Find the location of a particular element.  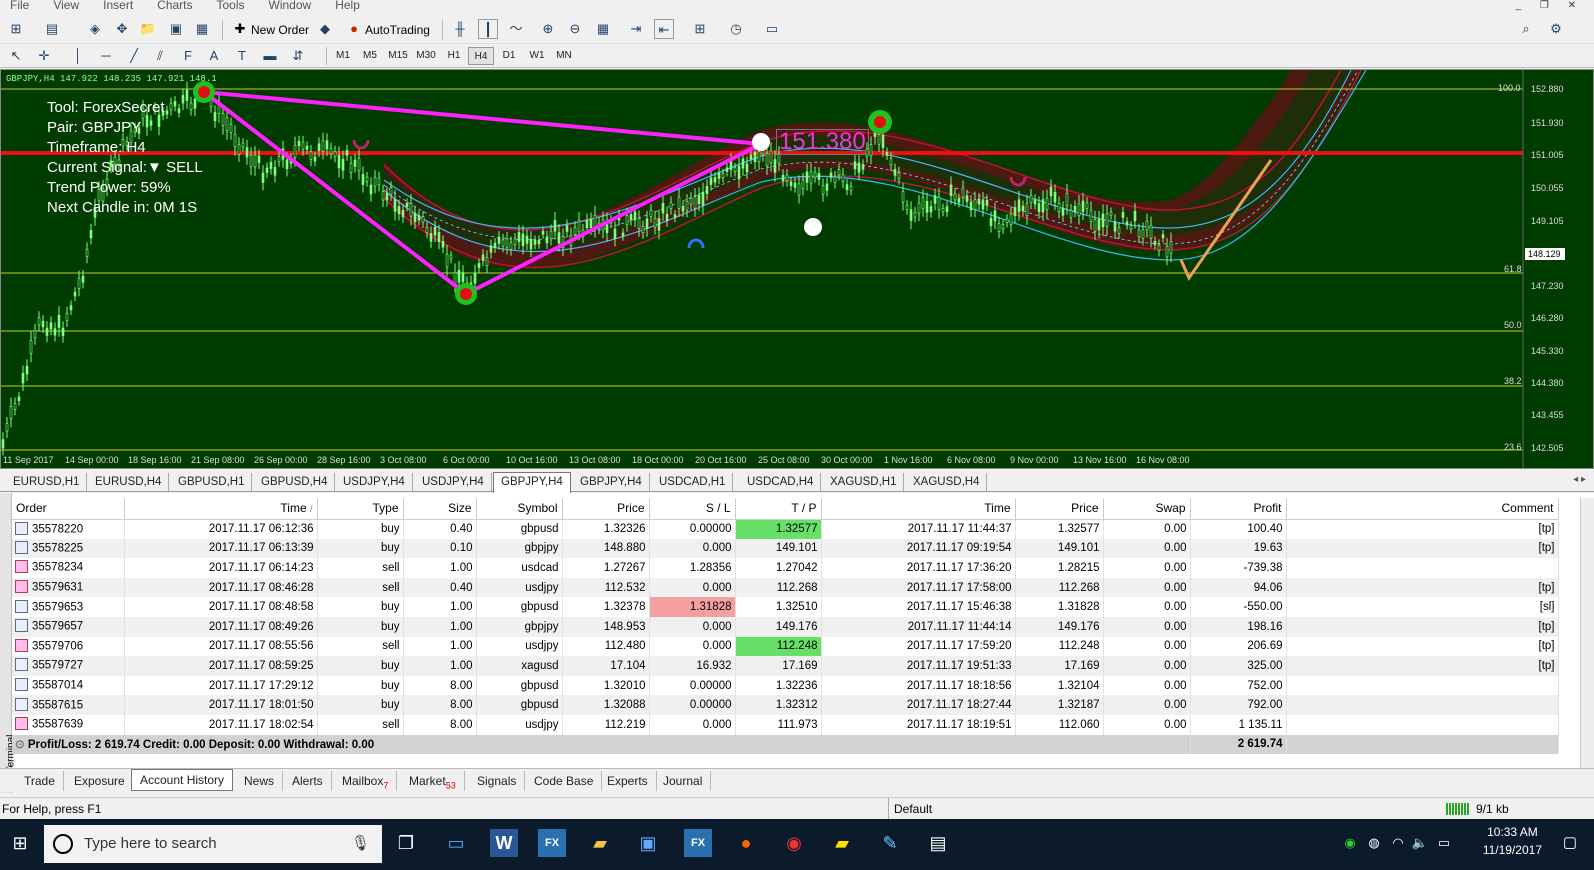

text-label-icon: T is located at coordinates (242, 56).